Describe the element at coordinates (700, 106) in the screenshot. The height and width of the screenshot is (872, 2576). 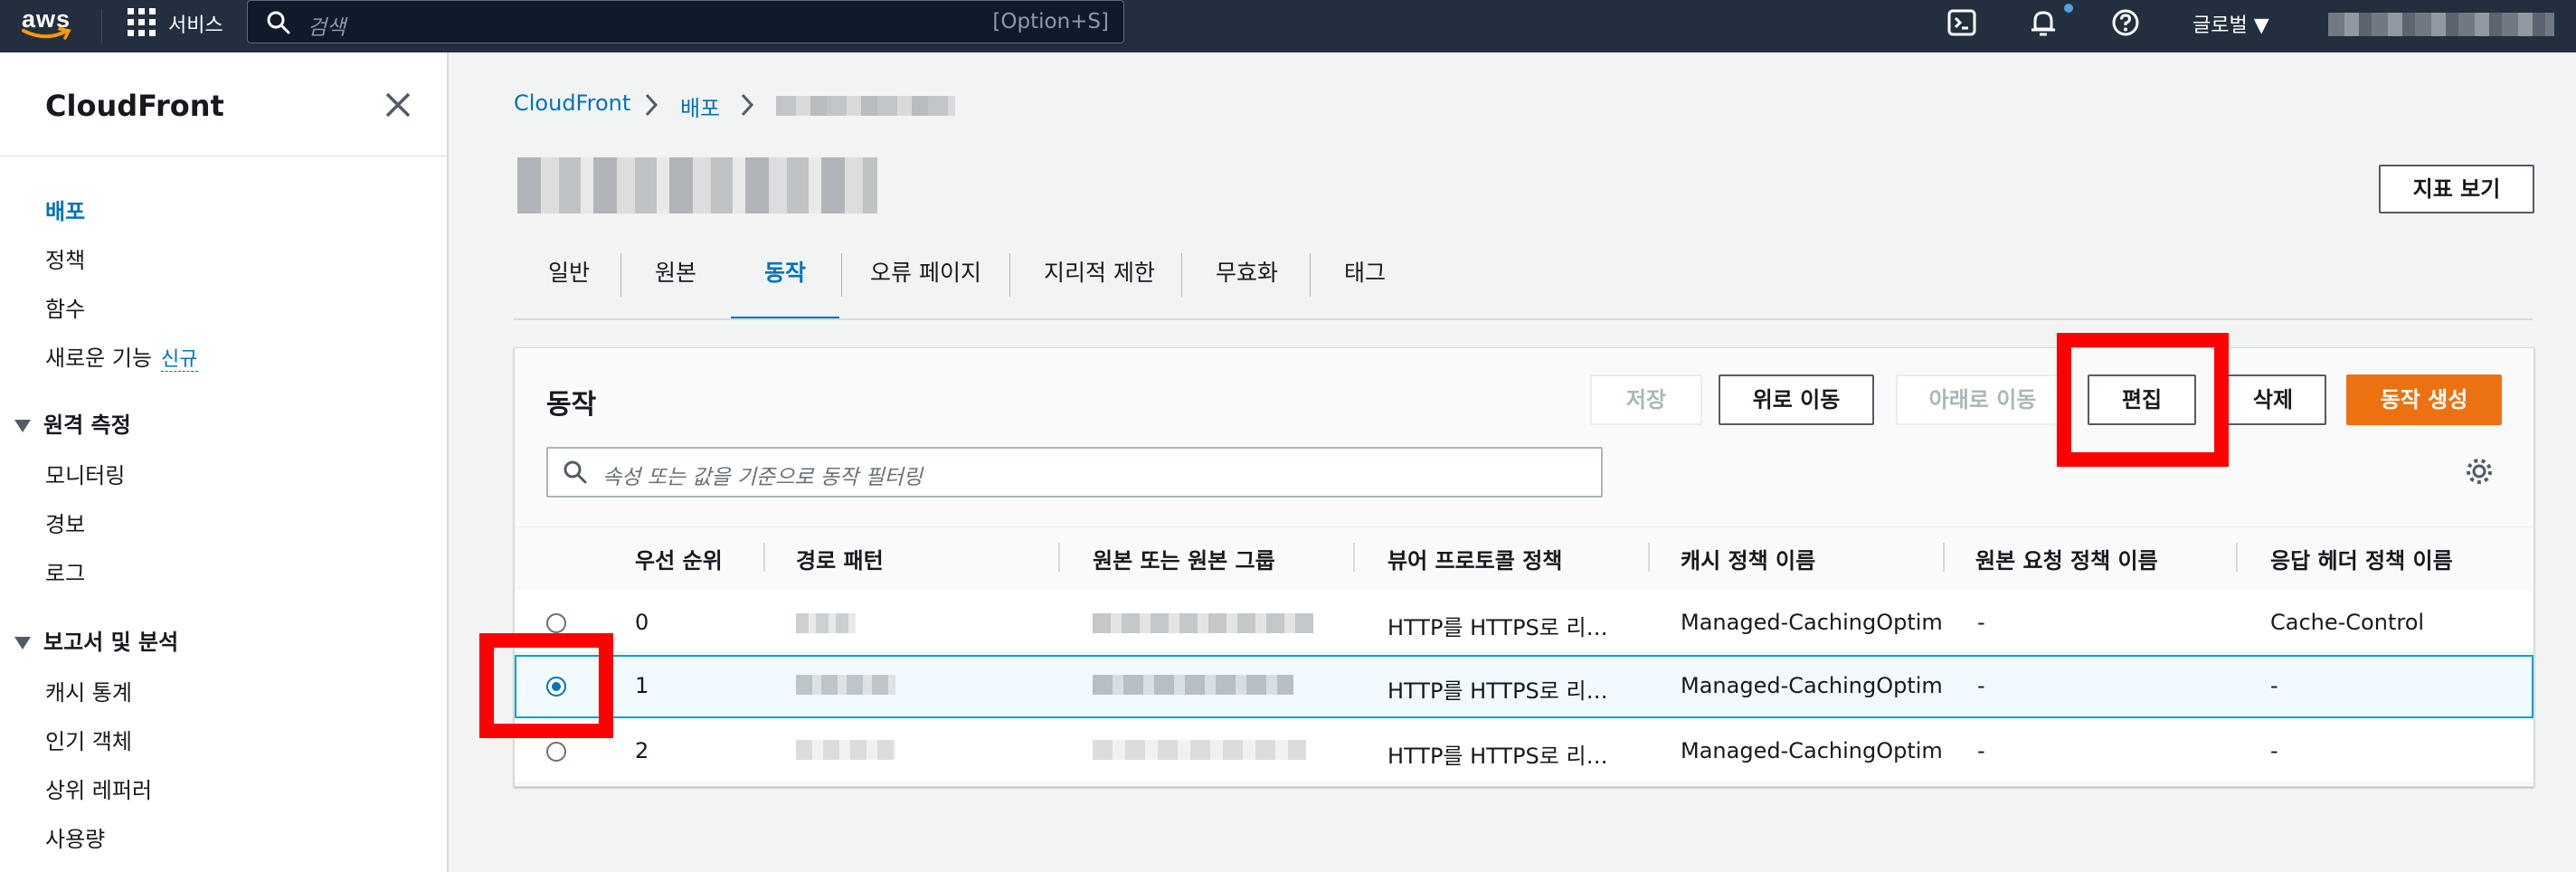
I see `breadcrumb-distributions: 배포` at that location.